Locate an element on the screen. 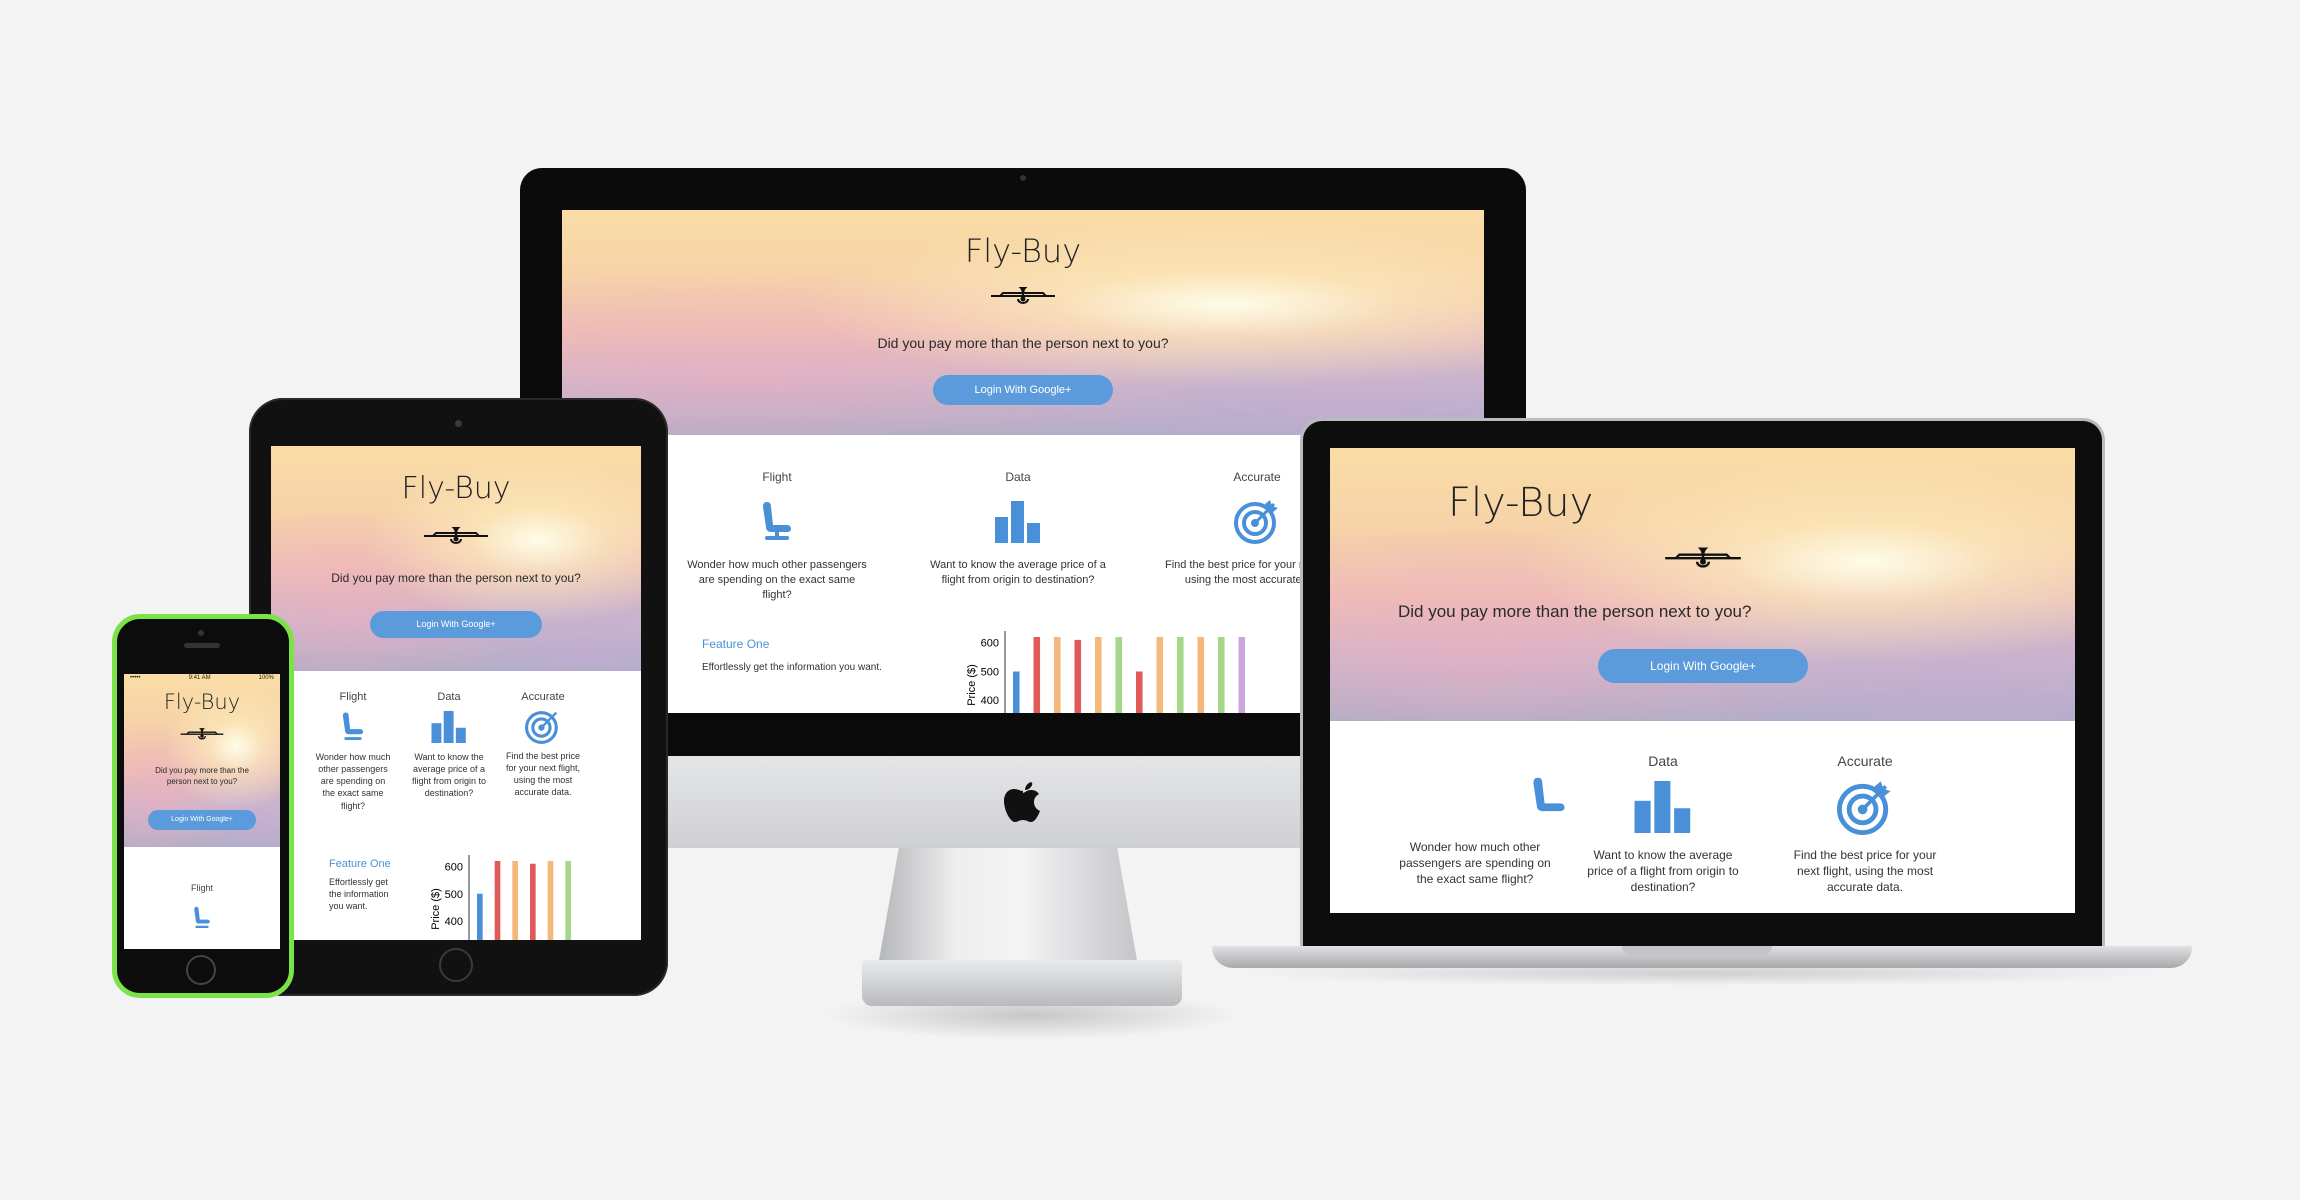 This screenshot has width=2300, height=1200. status-bar: ••••• 9:41 AM 100% is located at coordinates (202, 679).